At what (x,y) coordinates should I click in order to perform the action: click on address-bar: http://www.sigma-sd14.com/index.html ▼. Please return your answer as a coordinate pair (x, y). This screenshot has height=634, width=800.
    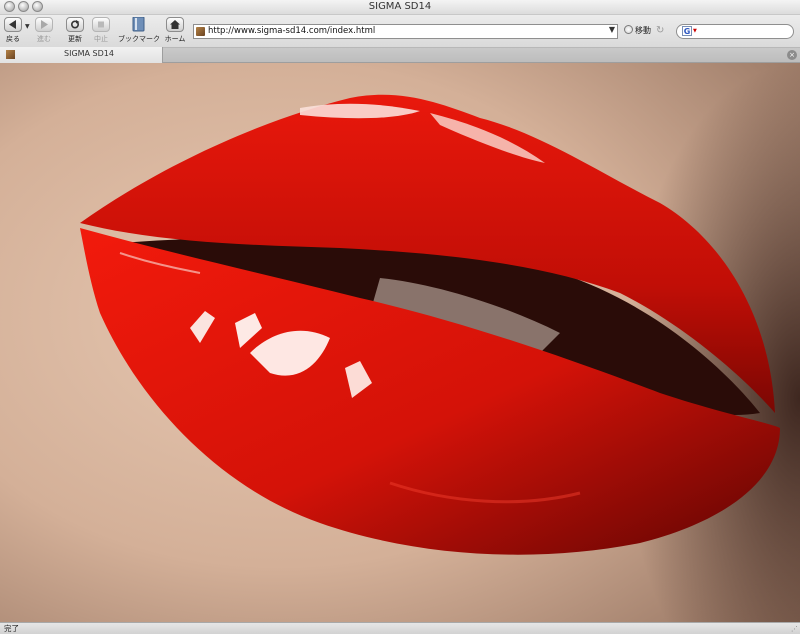
    Looking at the image, I should click on (405, 31).